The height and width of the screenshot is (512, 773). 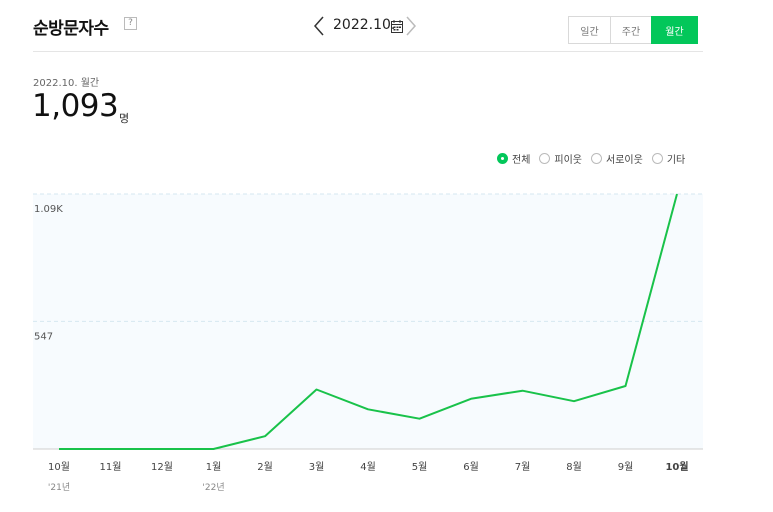 I want to click on x-tick-label: 7월, so click(x=523, y=467).